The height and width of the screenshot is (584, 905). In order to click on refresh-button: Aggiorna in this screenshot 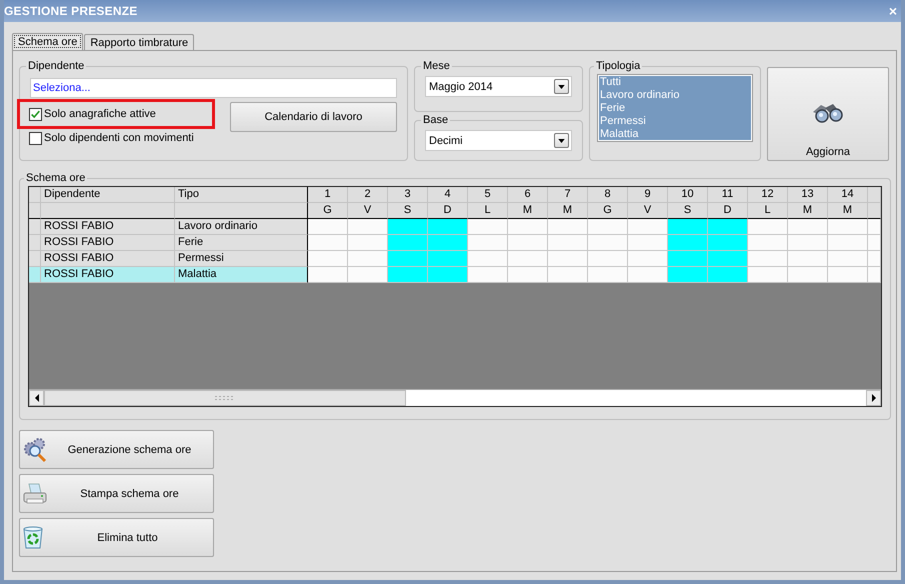, I will do `click(828, 114)`.